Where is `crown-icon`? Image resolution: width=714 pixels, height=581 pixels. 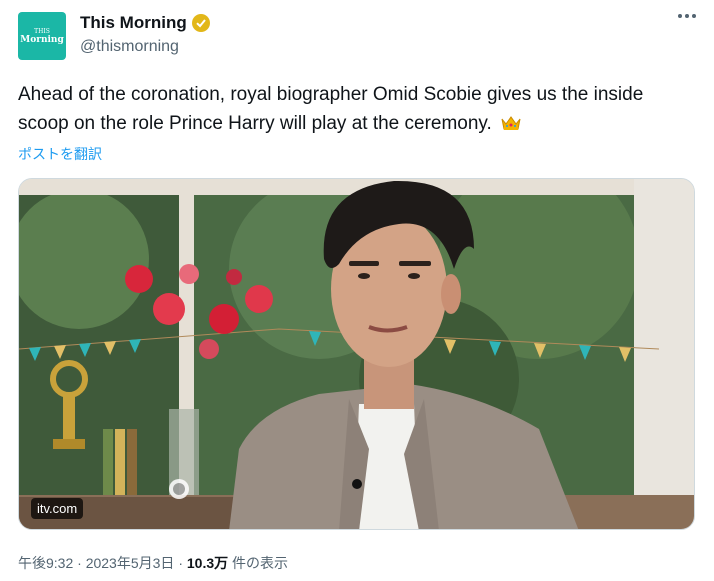
crown-icon is located at coordinates (511, 123).